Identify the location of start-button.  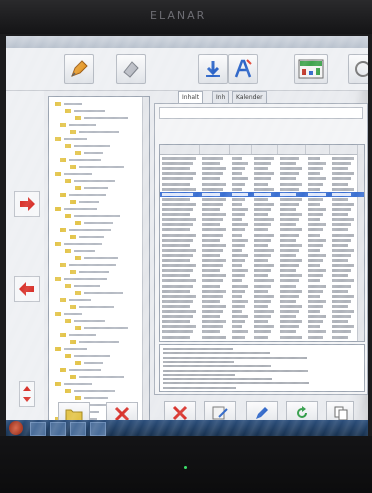
(16, 428).